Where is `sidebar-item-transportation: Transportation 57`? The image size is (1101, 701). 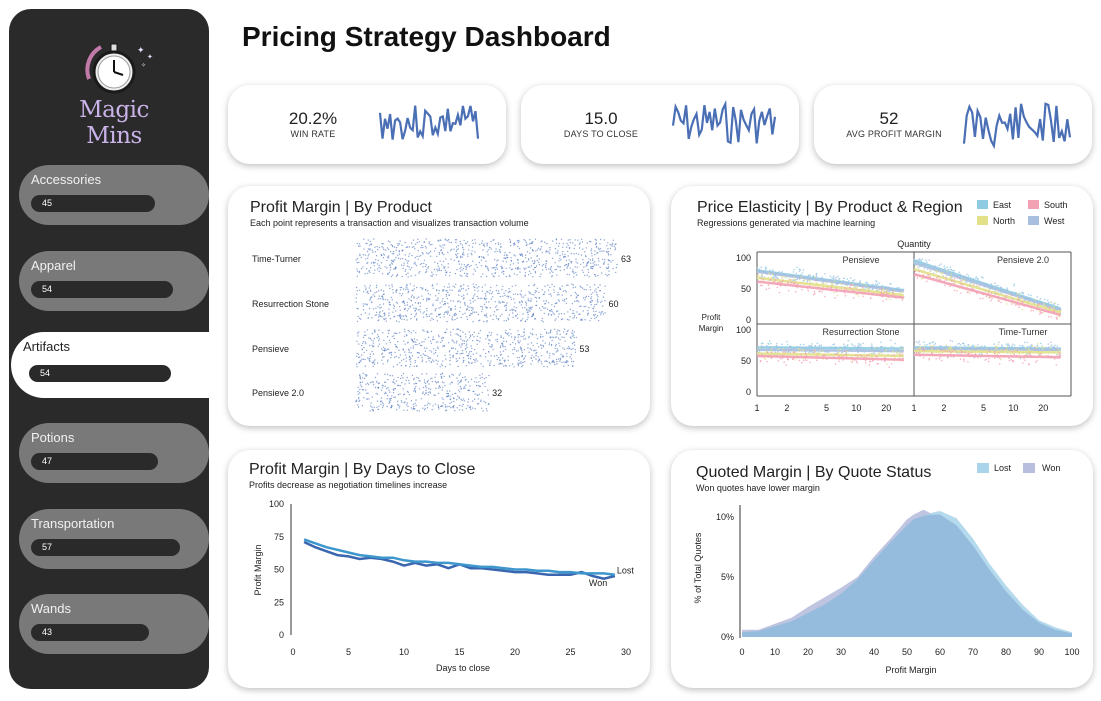
sidebar-item-transportation: Transportation 57 is located at coordinates (114, 539).